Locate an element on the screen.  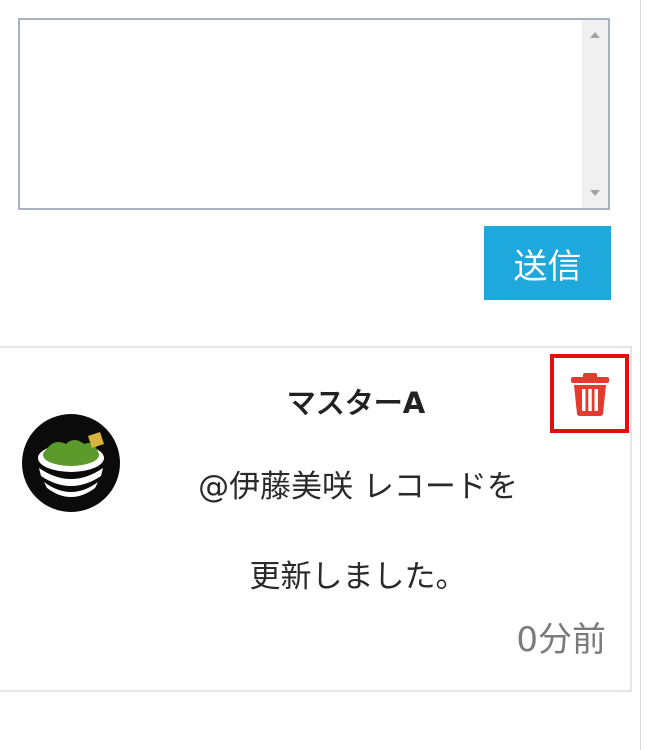
delete-button-highlight is located at coordinates (589, 393).